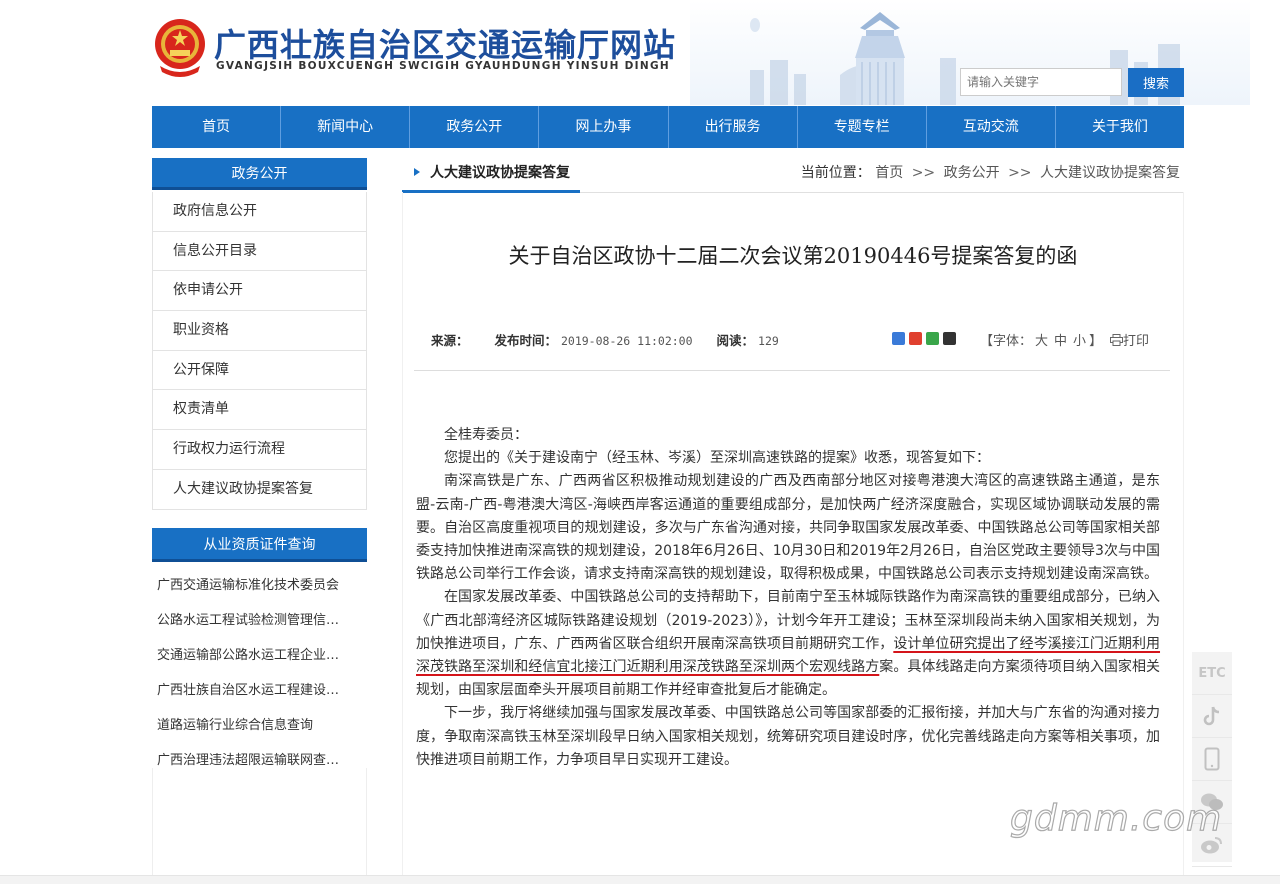 The width and height of the screenshot is (1280, 884). I want to click on article-meta: 来源： 发布时间： 2019-08-26 11:02:00 阅读： 129, so click(605, 339).